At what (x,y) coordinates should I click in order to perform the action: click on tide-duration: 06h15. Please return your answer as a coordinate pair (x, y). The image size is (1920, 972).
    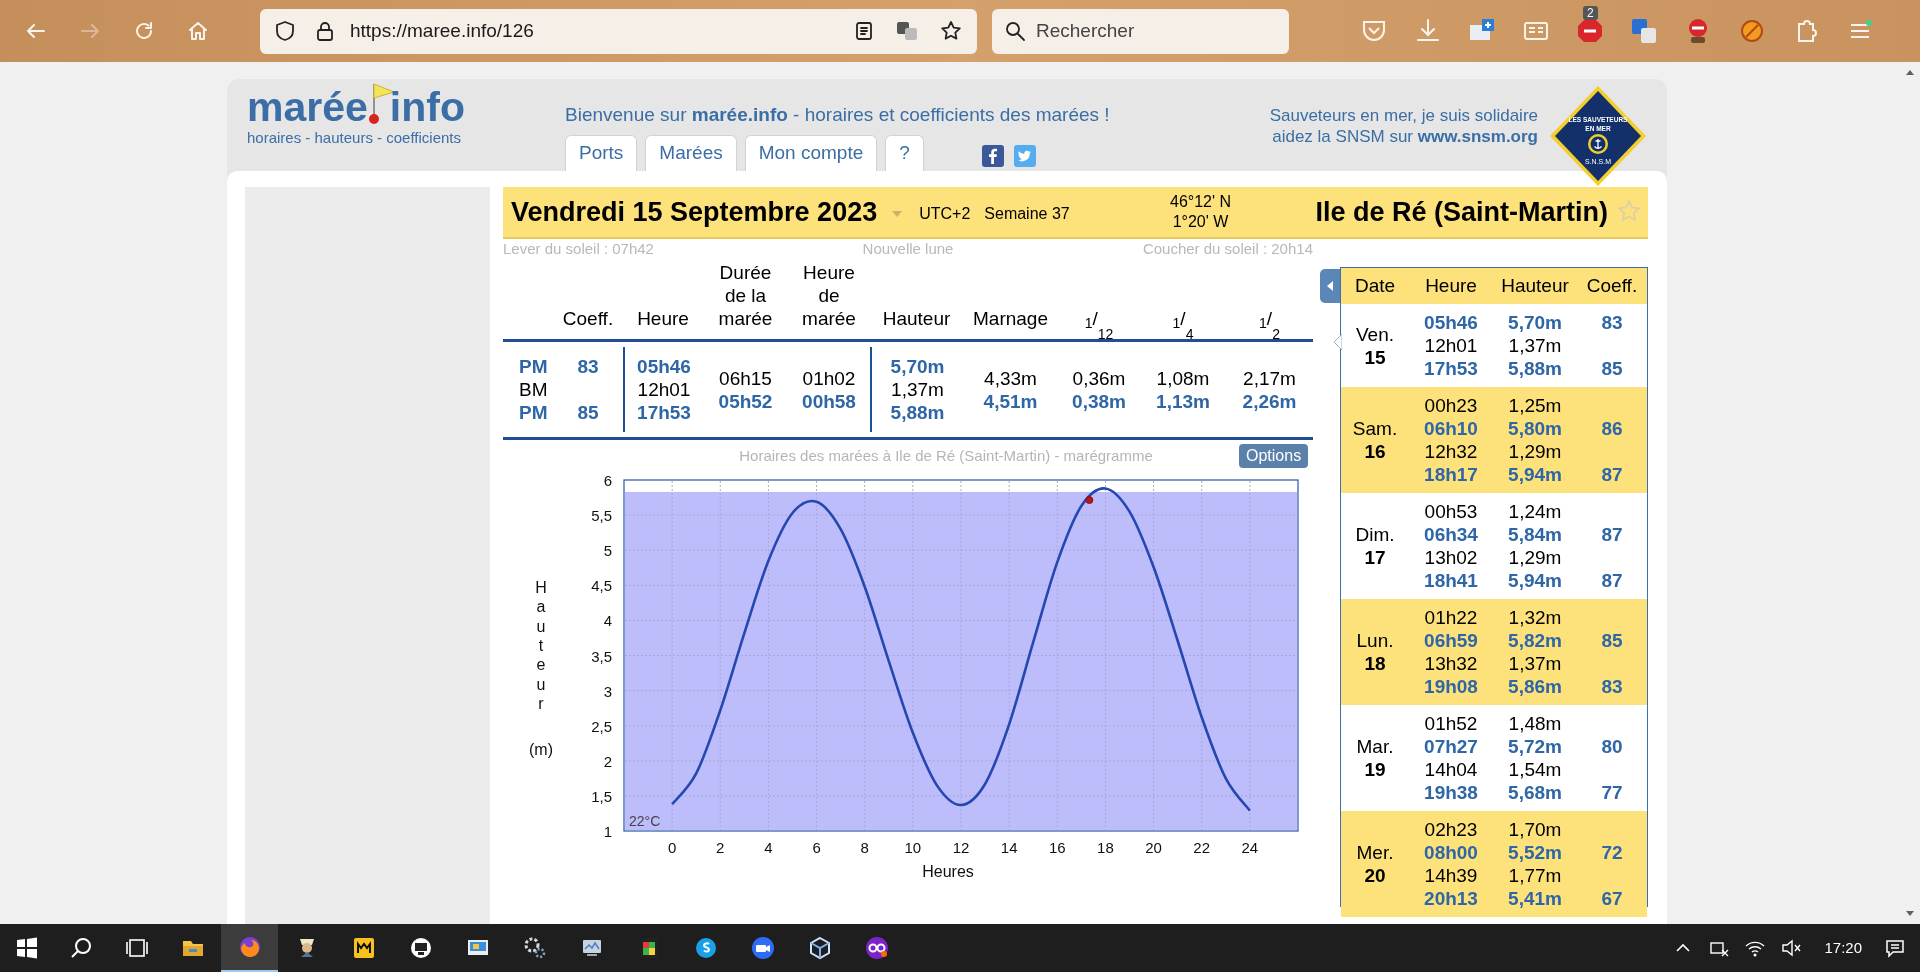
    Looking at the image, I should click on (745, 378).